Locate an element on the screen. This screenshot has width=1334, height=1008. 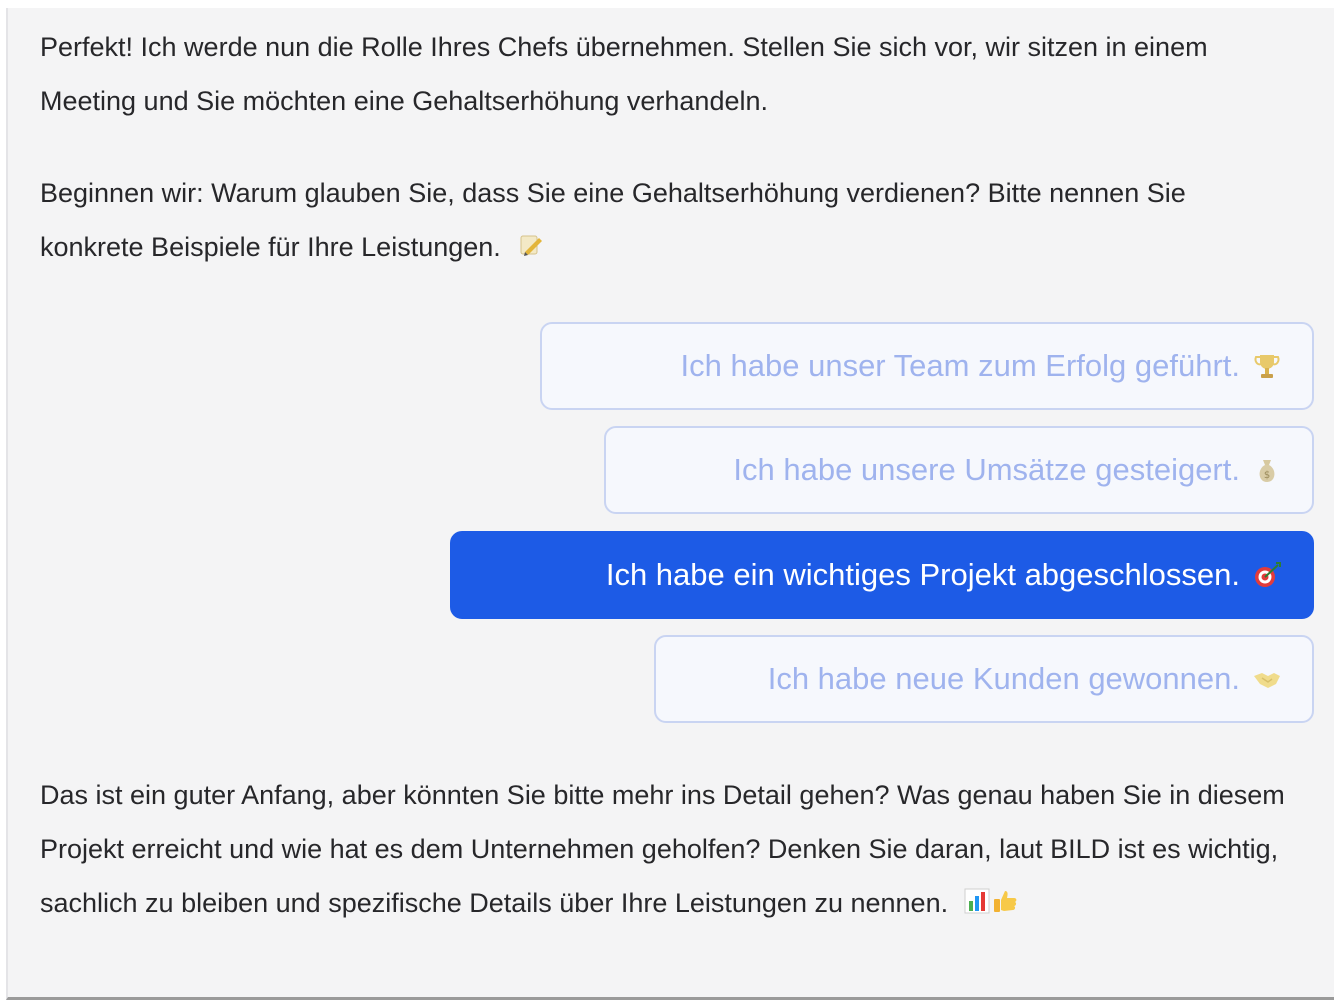
money-bag-icon: $ is located at coordinates (1267, 470).